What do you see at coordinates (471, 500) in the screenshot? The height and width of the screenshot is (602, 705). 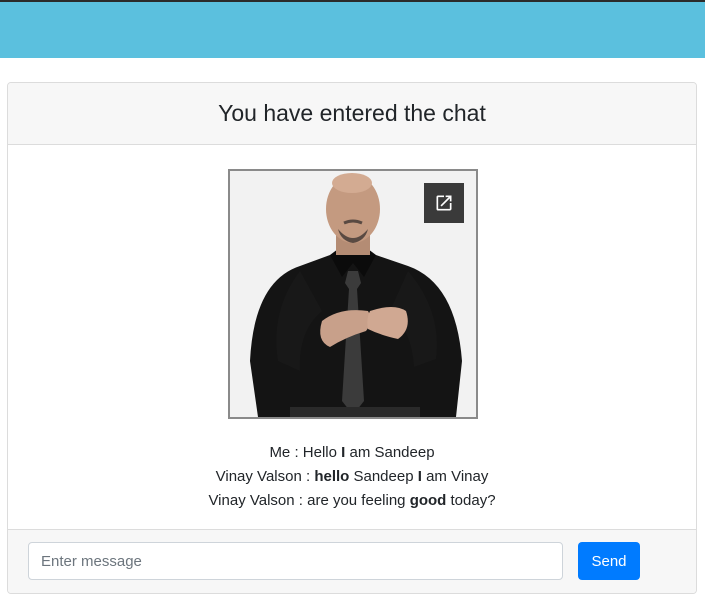 I see `message-text: today?` at bounding box center [471, 500].